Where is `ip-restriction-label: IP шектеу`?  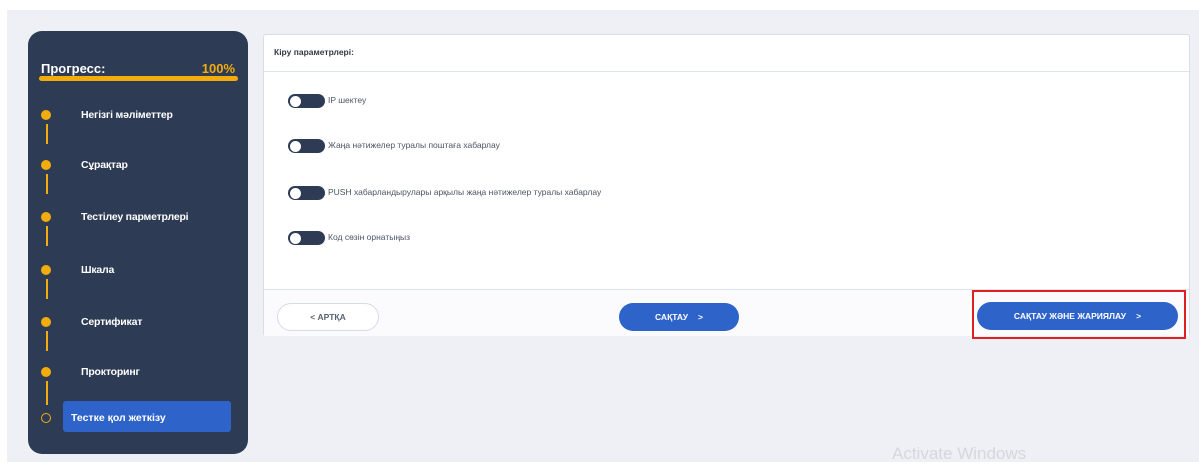 ip-restriction-label: IP шектеу is located at coordinates (347, 100).